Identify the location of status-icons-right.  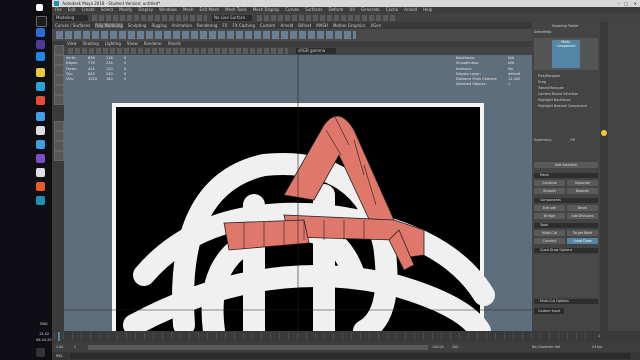
(327, 17).